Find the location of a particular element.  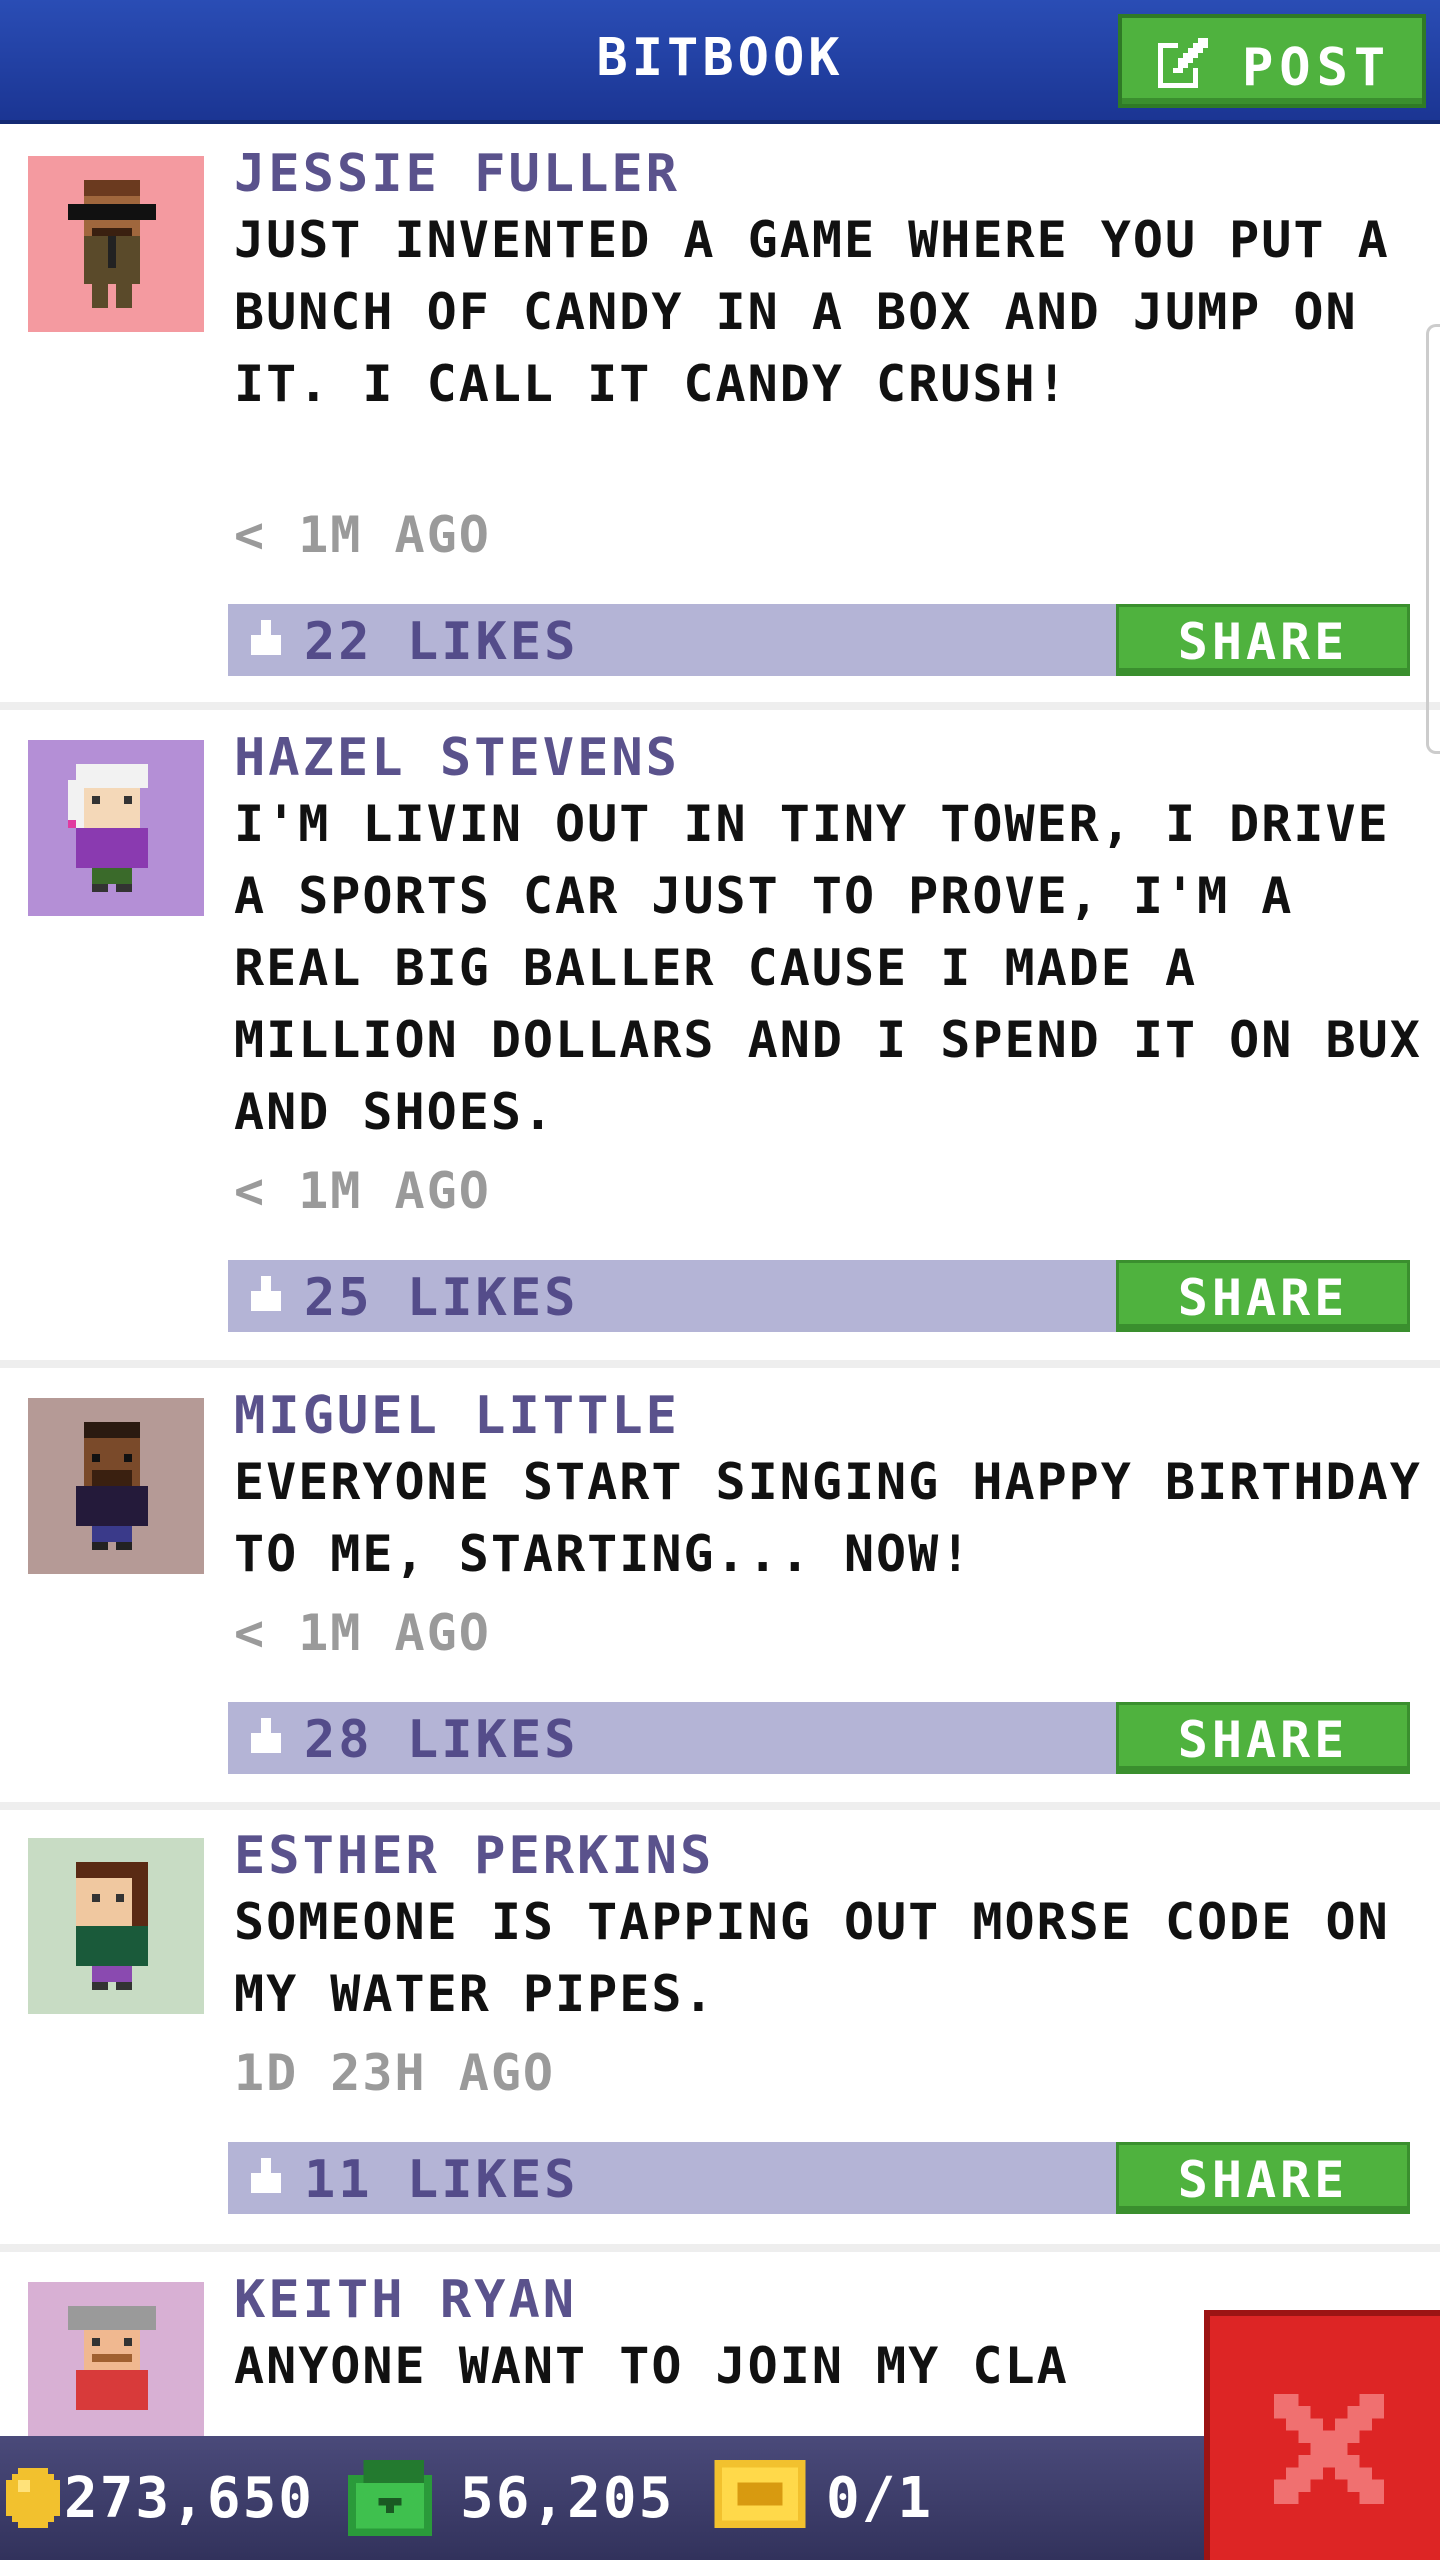

avatar-esther-perkins is located at coordinates (116, 1926).